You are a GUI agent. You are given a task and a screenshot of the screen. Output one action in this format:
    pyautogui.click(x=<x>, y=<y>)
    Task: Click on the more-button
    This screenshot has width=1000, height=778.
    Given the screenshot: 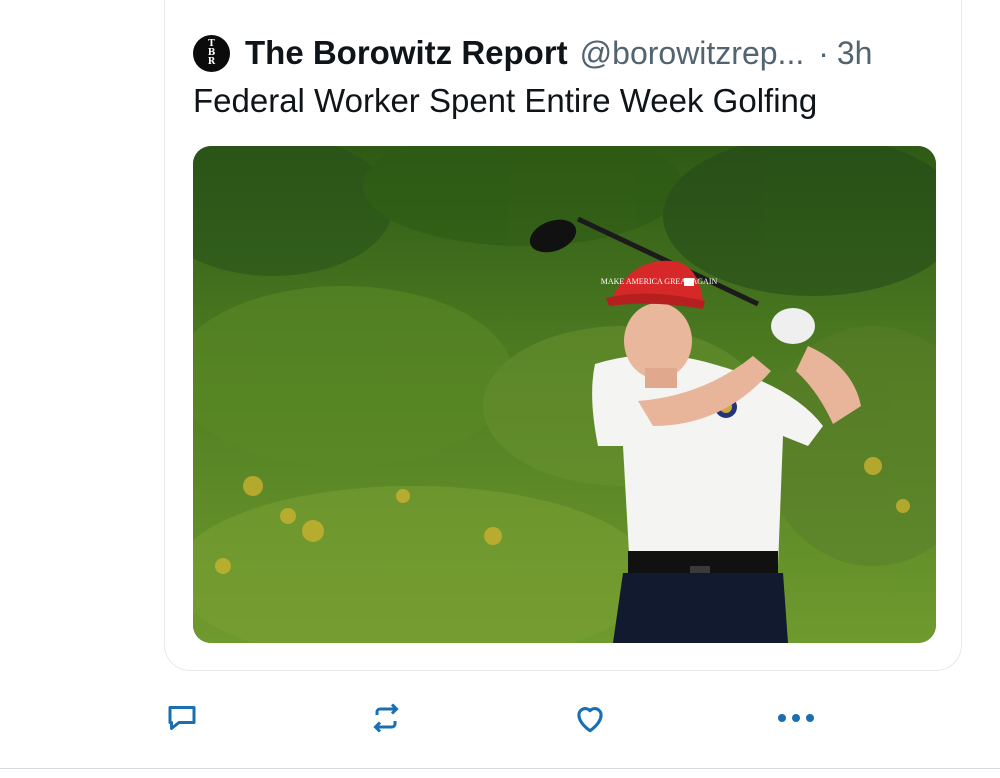 What is the action you would take?
    pyautogui.click(x=796, y=718)
    